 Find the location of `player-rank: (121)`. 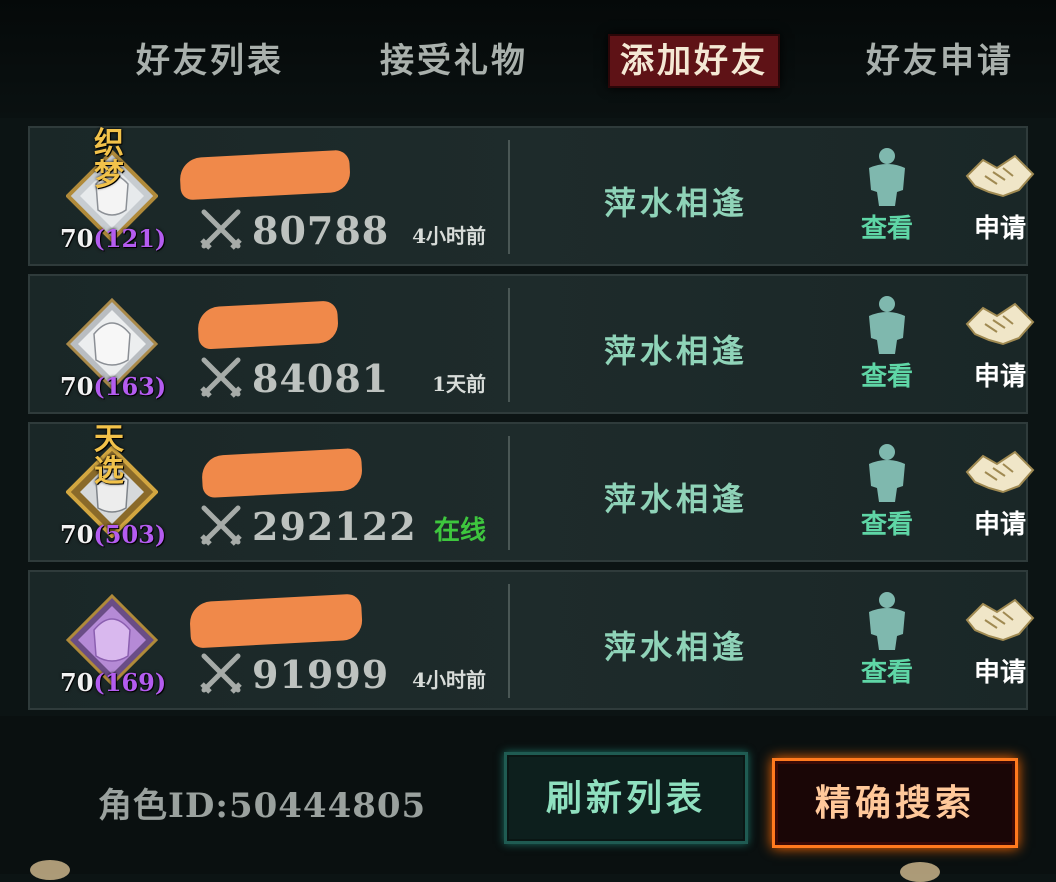

player-rank: (121) is located at coordinates (130, 238).